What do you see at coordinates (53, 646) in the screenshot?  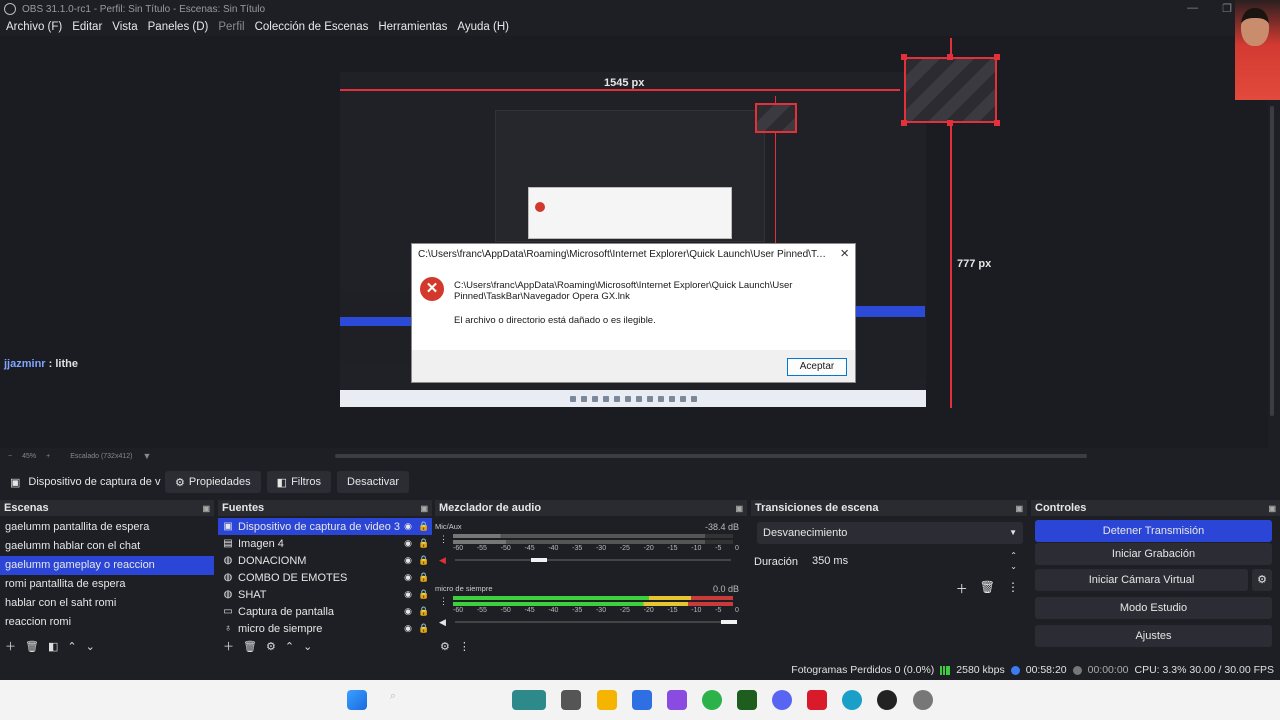 I see `filter-icon: ◧` at bounding box center [53, 646].